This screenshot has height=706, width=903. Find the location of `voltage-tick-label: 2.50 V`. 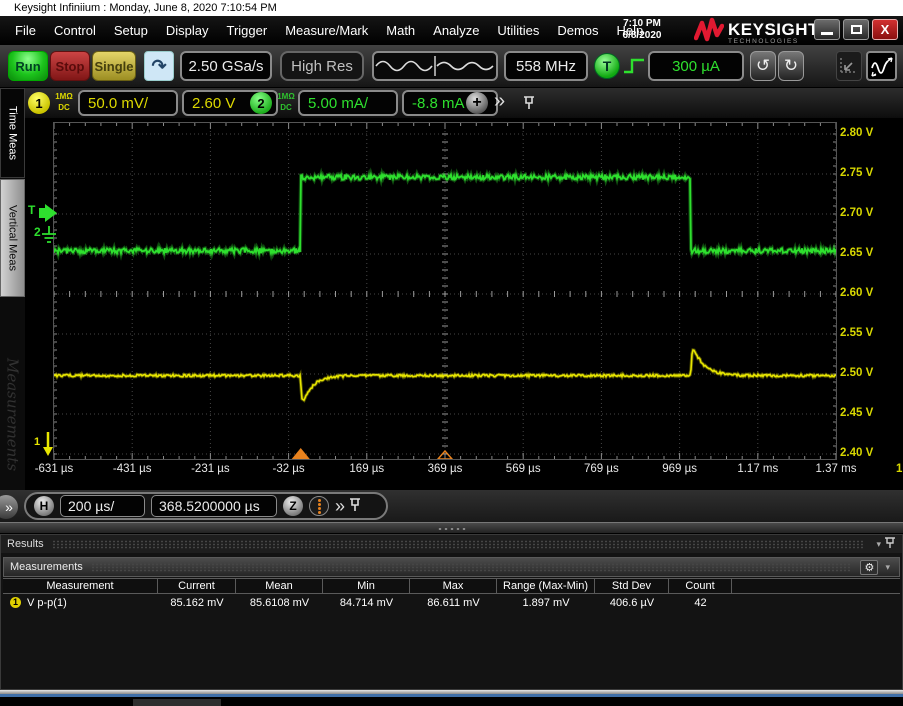

voltage-tick-label: 2.50 V is located at coordinates (857, 372).